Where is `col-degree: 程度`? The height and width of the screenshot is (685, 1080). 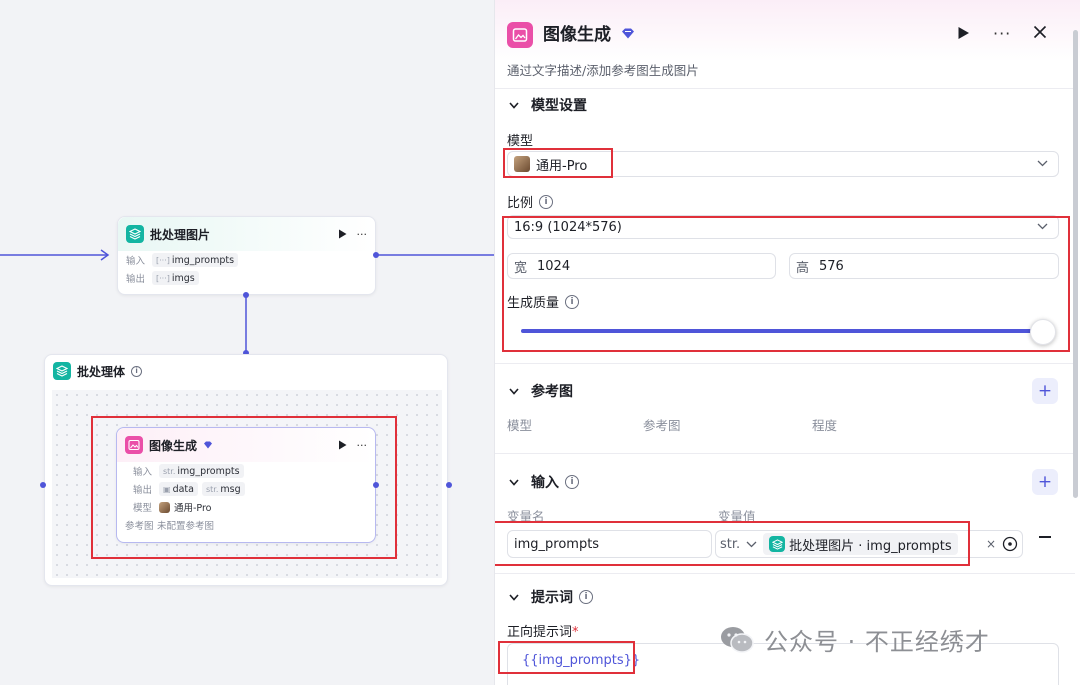
col-degree: 程度 is located at coordinates (825, 425).